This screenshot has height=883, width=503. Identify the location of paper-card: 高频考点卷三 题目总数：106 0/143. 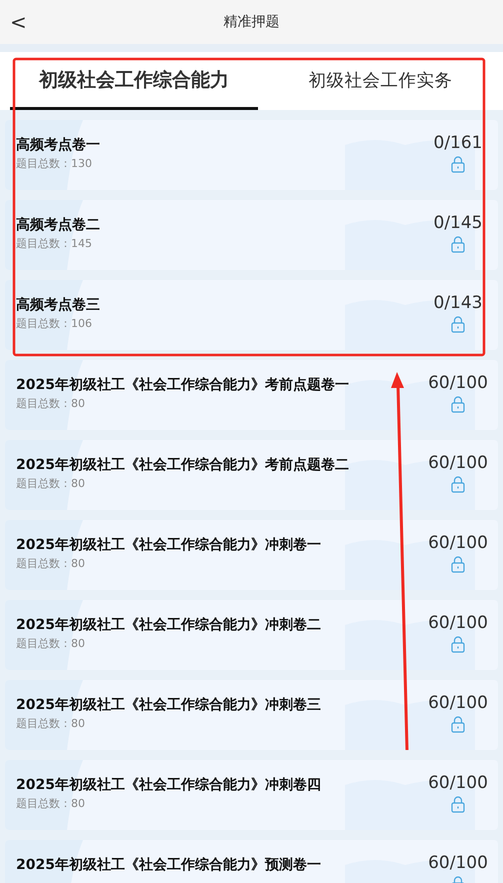
(251, 315).